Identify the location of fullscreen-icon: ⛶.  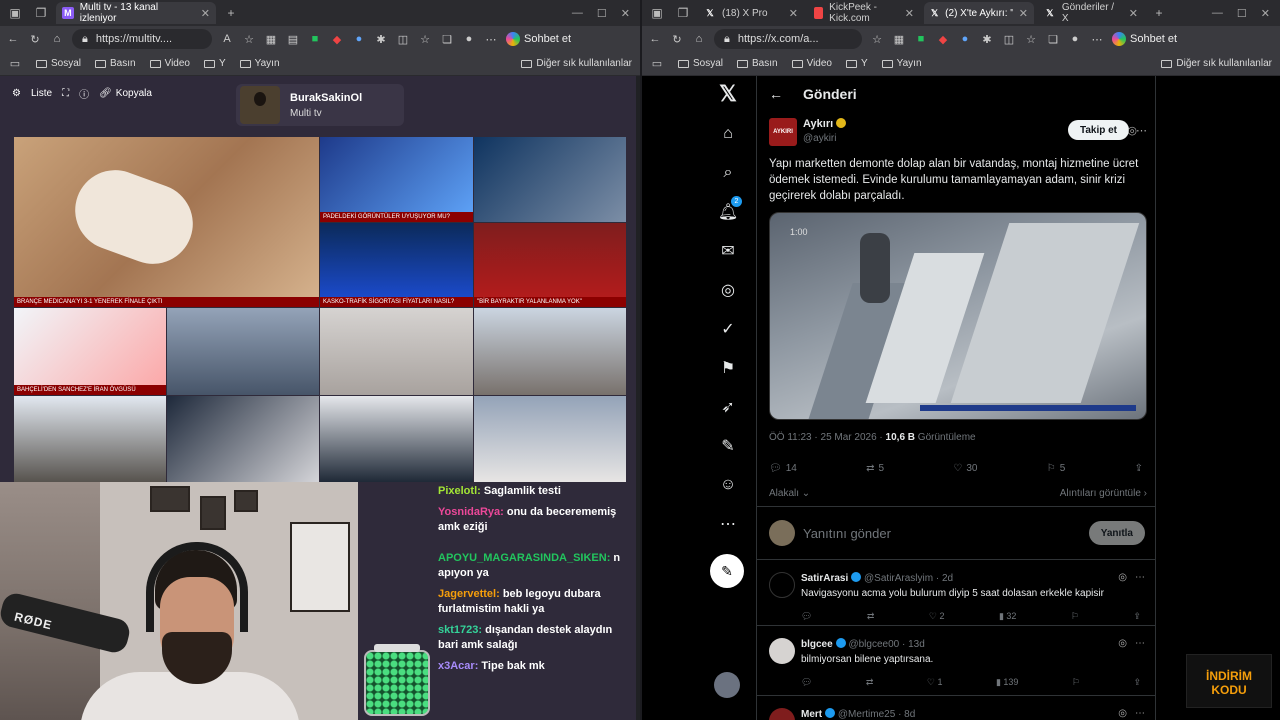
(65, 93).